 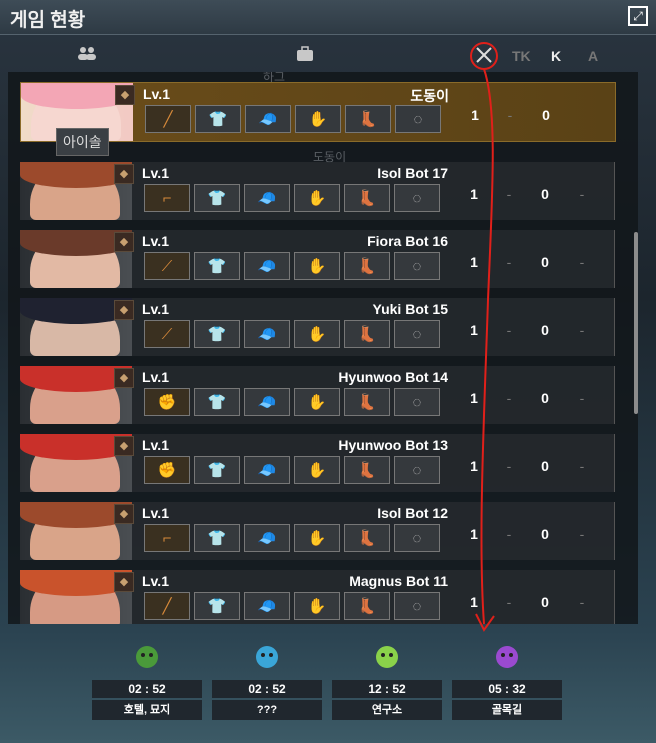 What do you see at coordinates (429, 96) in the screenshot?
I see `player-name: 도동이` at bounding box center [429, 96].